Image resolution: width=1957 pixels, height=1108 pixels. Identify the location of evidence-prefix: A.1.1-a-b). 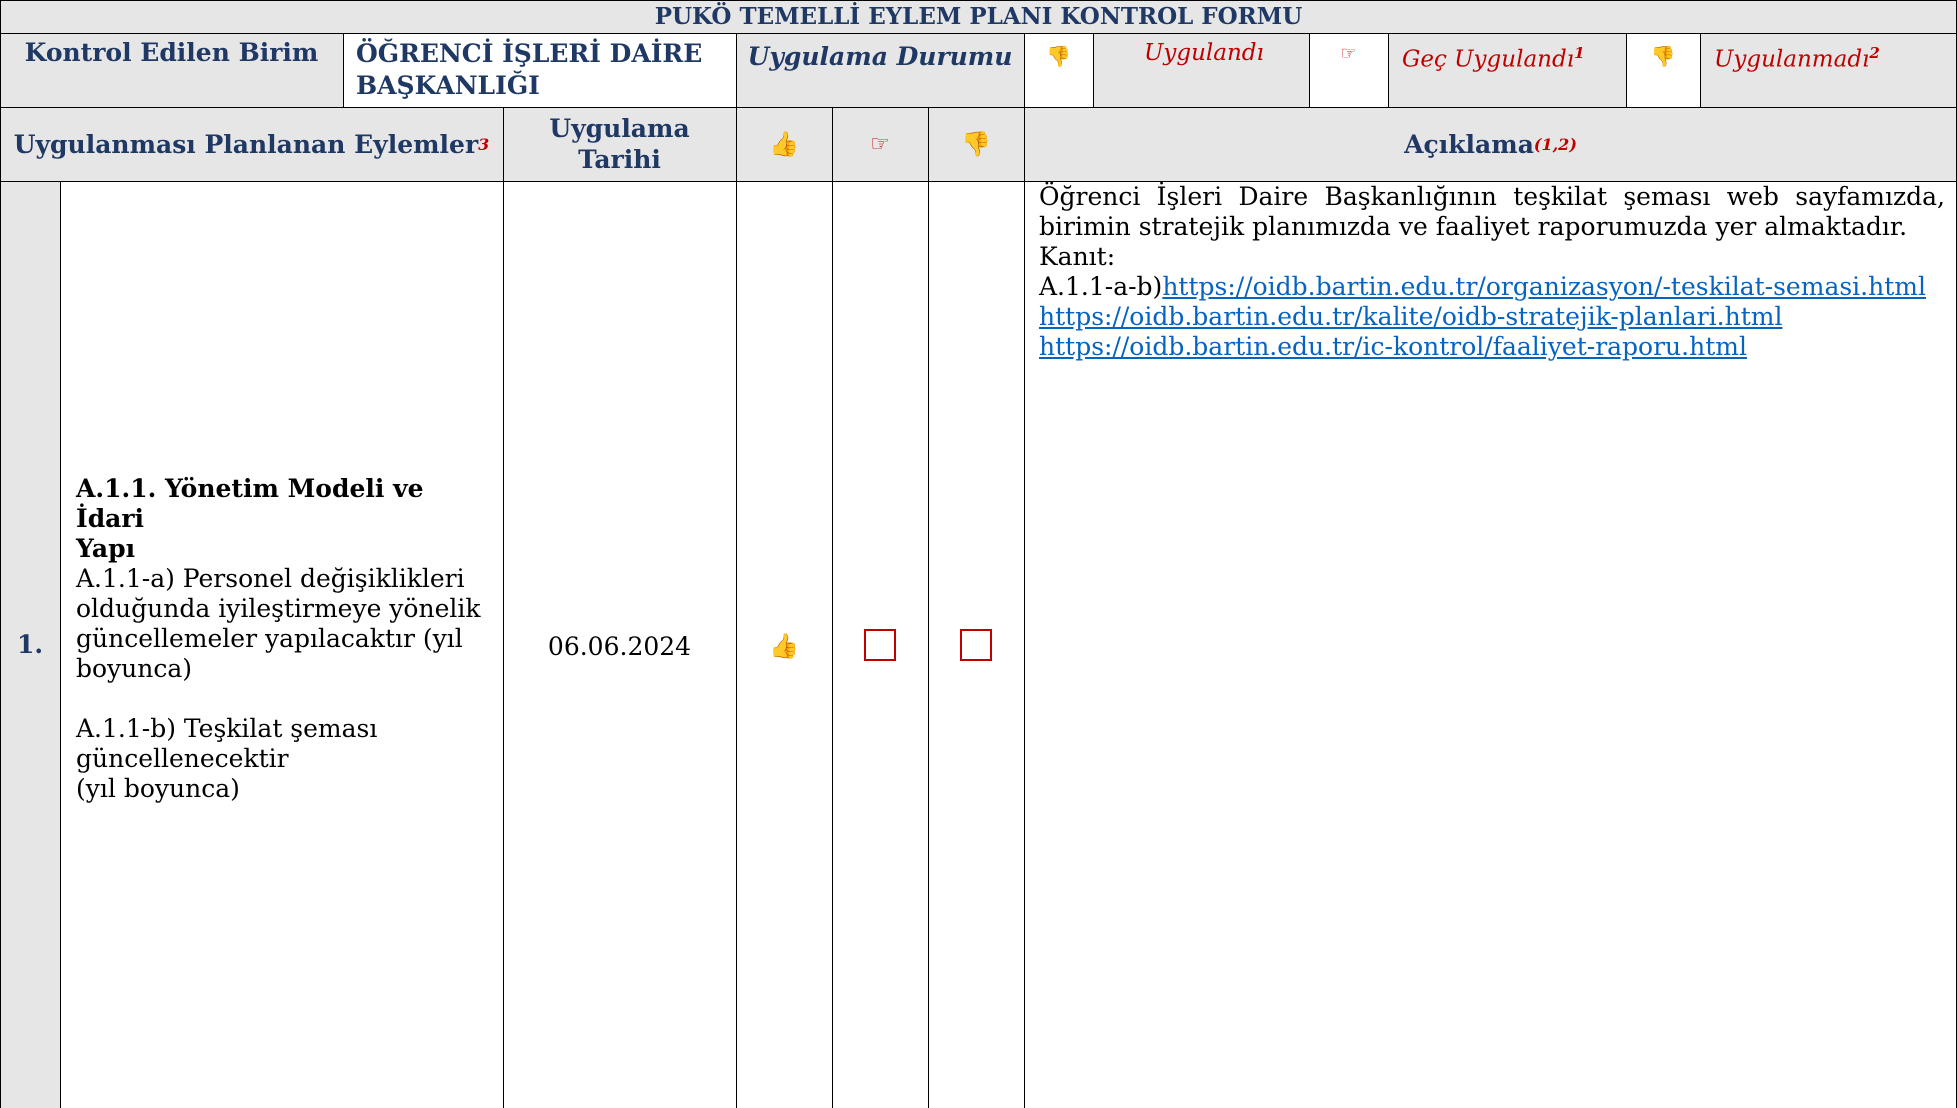
(1101, 286).